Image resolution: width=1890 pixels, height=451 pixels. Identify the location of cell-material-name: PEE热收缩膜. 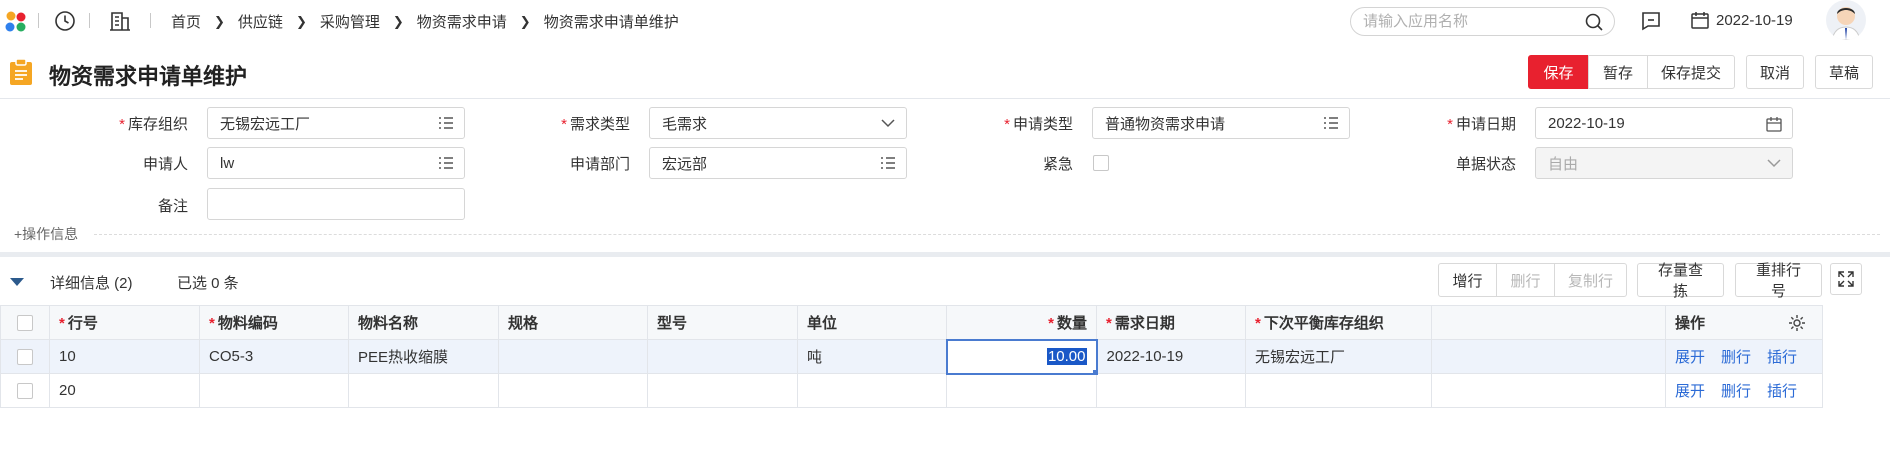
(423, 356).